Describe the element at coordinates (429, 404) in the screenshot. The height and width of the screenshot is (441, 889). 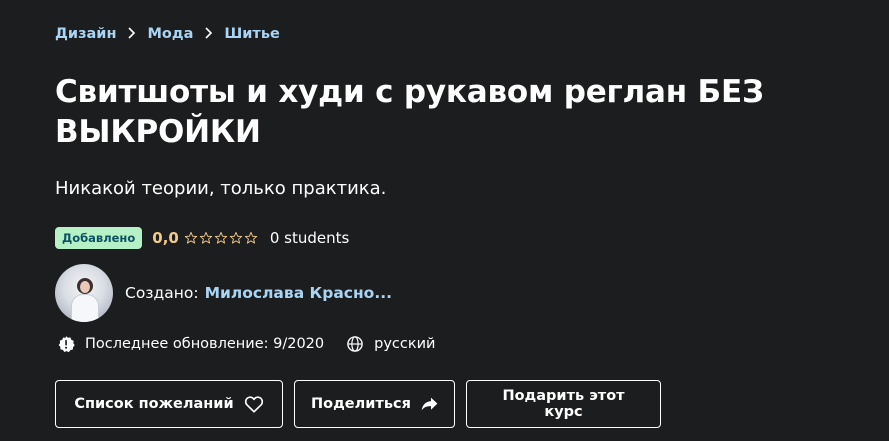
I see `share-arrow-icon` at that location.